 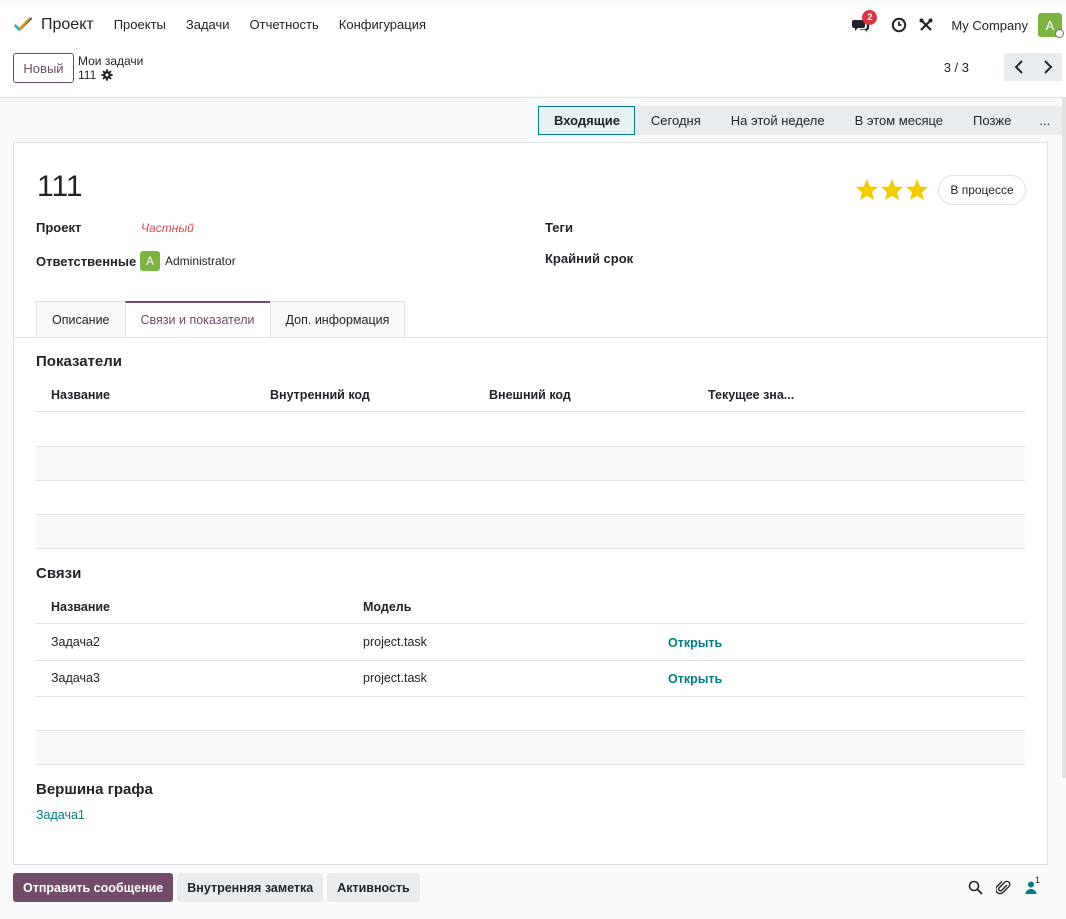 I want to click on links-header-line, so click(x=530, y=623).